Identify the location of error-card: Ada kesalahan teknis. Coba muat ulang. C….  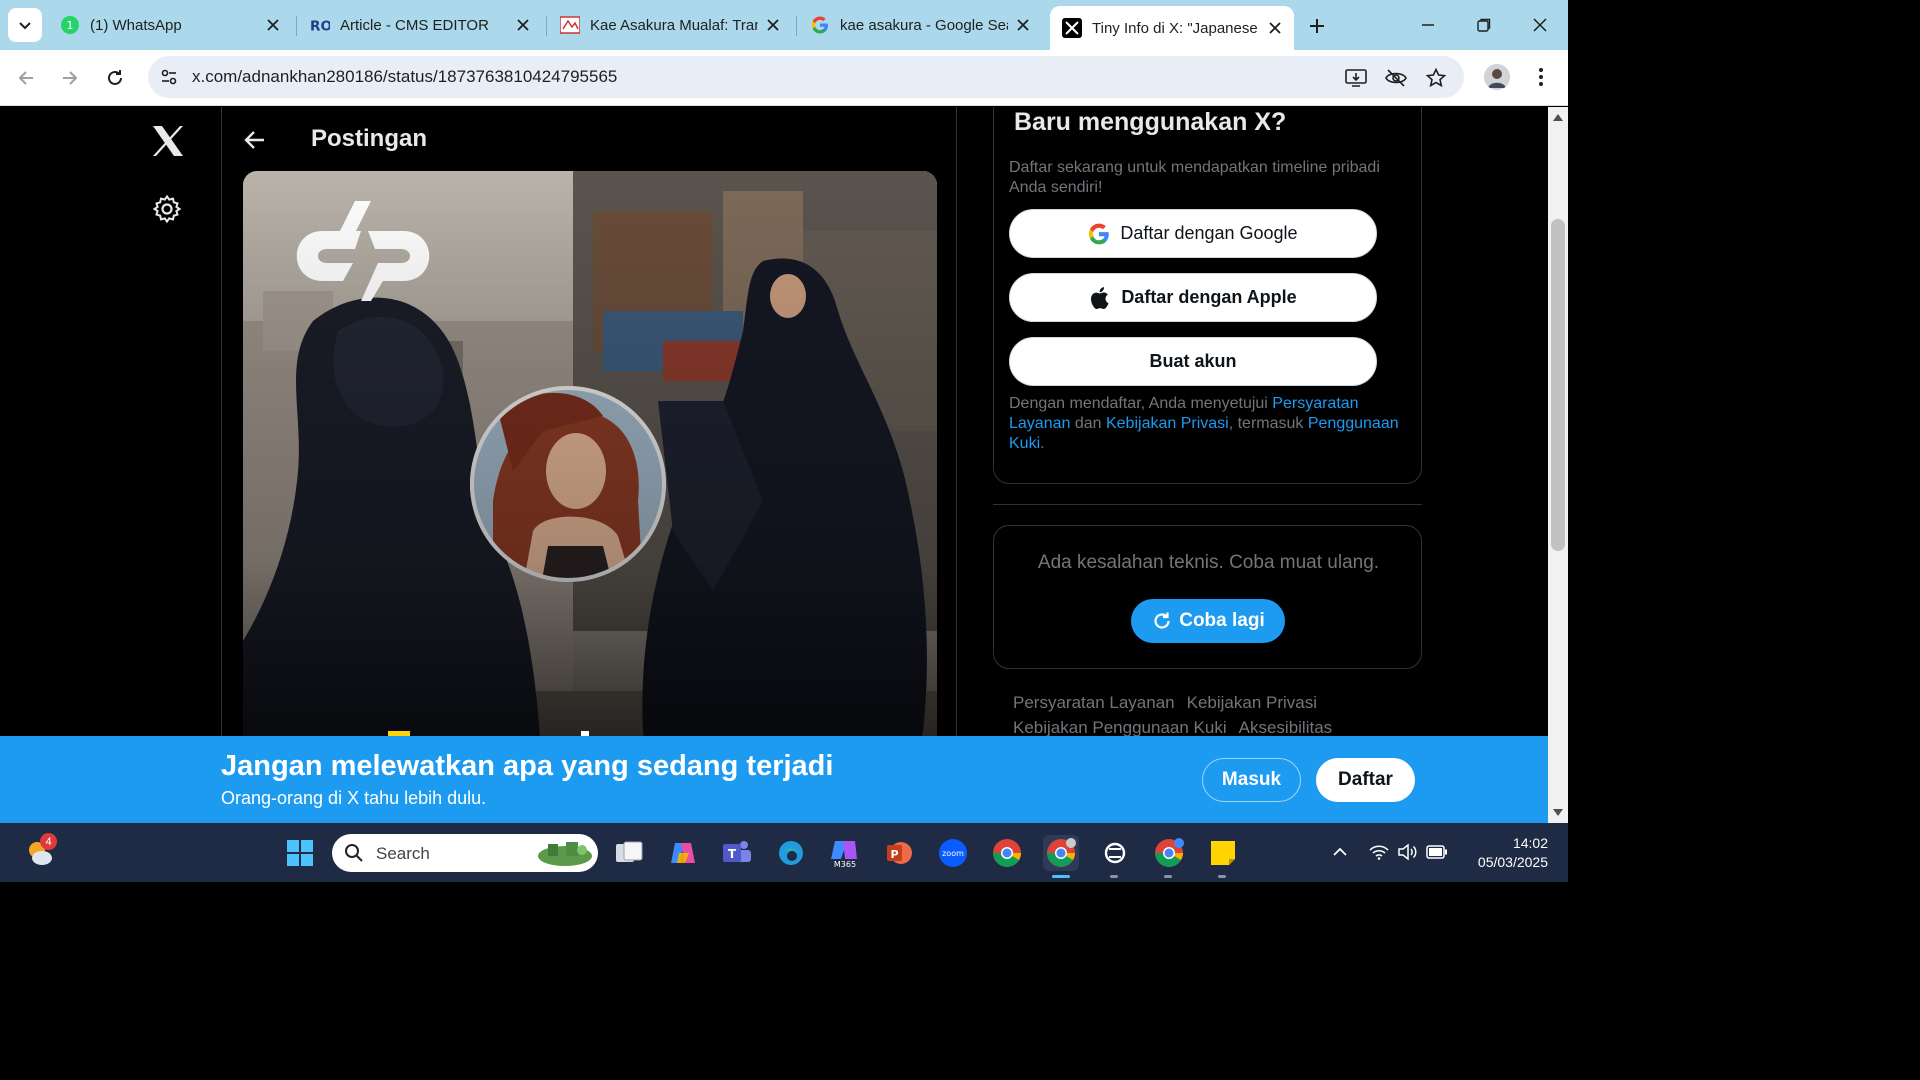
(1207, 597).